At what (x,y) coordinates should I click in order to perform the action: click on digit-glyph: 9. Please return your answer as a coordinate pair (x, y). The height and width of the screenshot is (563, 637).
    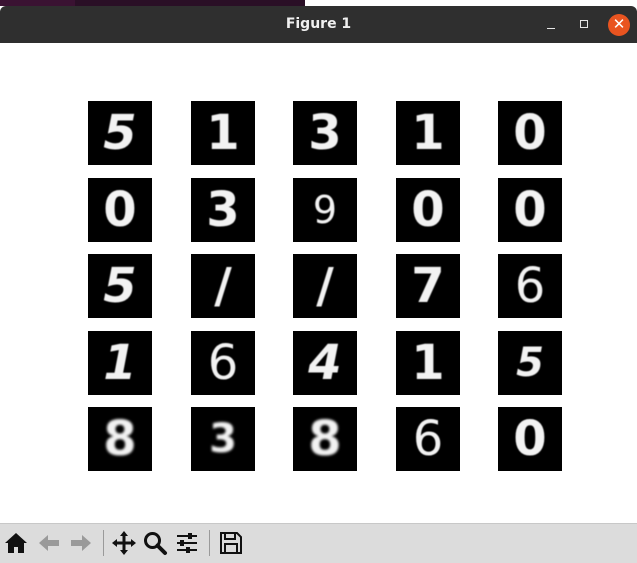
    Looking at the image, I should click on (325, 210).